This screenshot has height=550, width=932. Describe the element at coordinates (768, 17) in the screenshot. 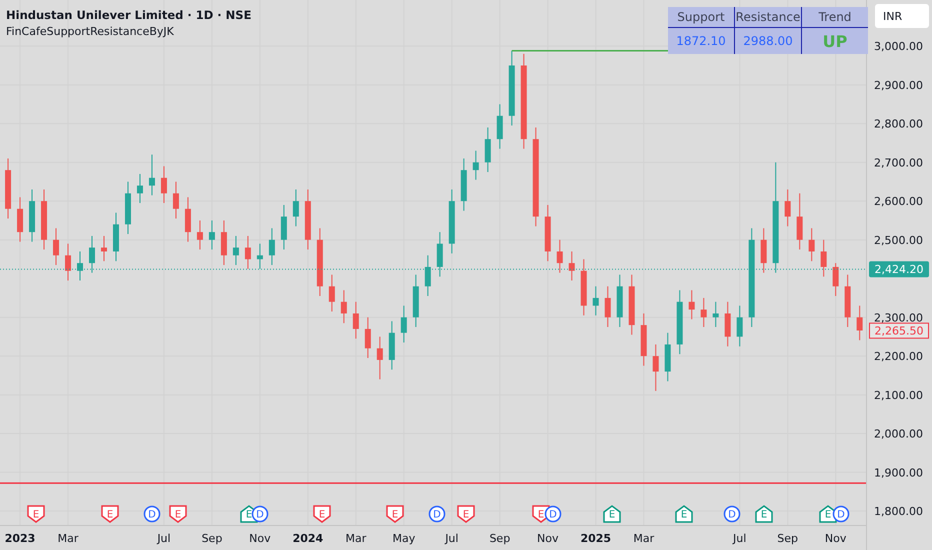

I see `table-header: Resistance` at that location.